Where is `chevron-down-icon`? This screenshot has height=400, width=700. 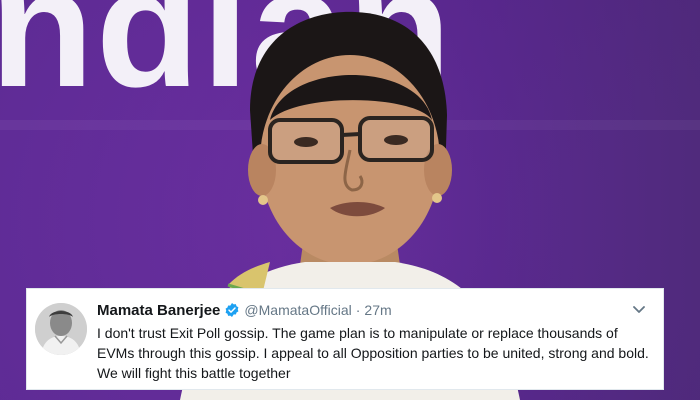 chevron-down-icon is located at coordinates (639, 309).